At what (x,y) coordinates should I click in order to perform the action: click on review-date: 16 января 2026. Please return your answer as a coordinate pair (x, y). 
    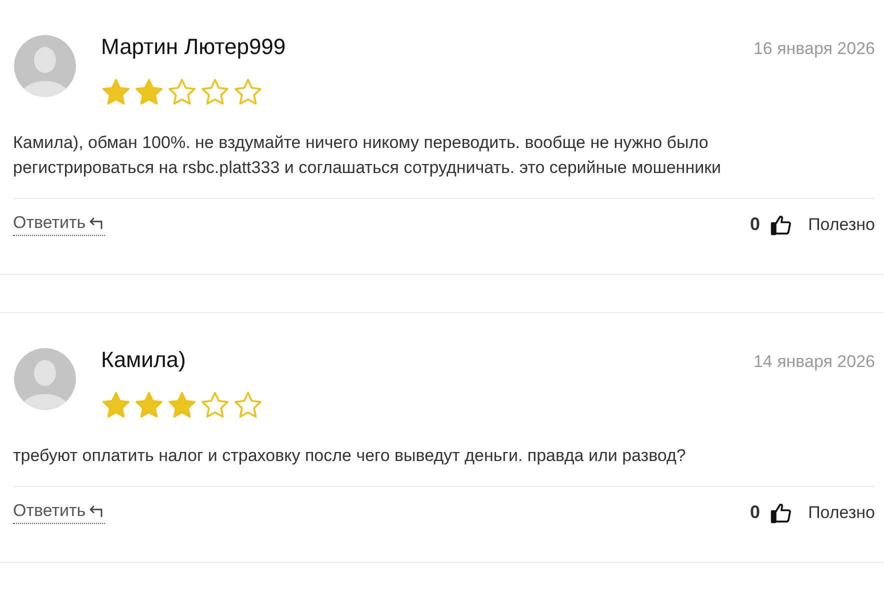
    Looking at the image, I should click on (814, 49).